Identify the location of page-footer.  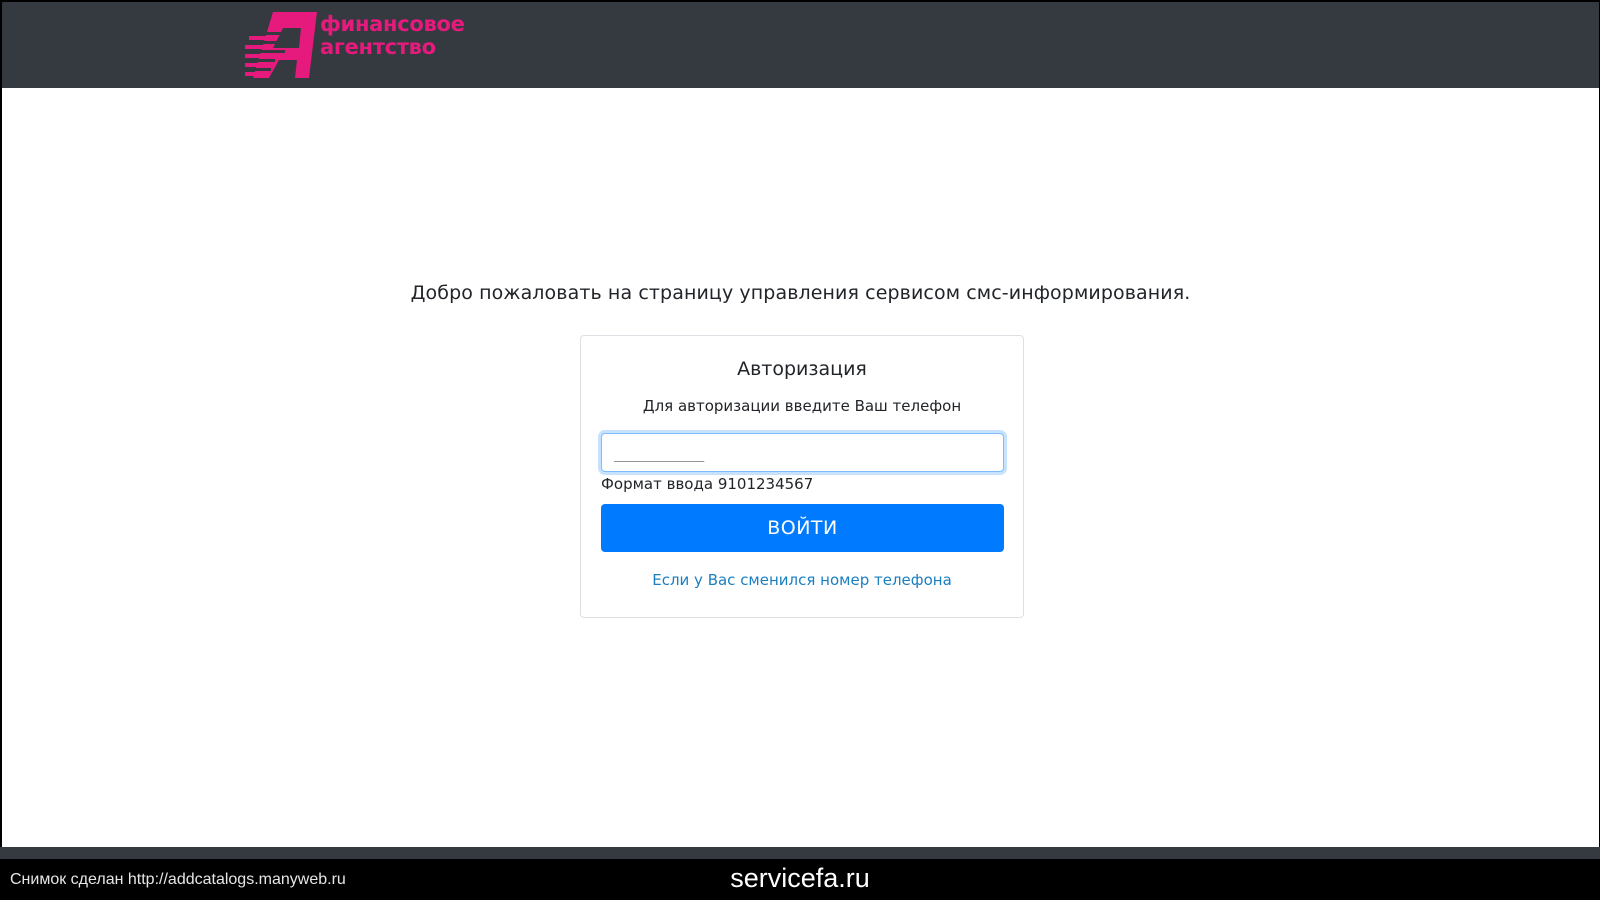
(800, 853).